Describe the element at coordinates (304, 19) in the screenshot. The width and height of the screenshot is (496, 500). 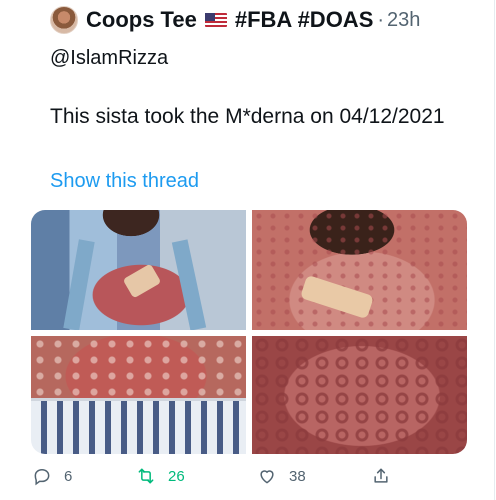
I see `name-hashtags: #FBA #DOAS` at that location.